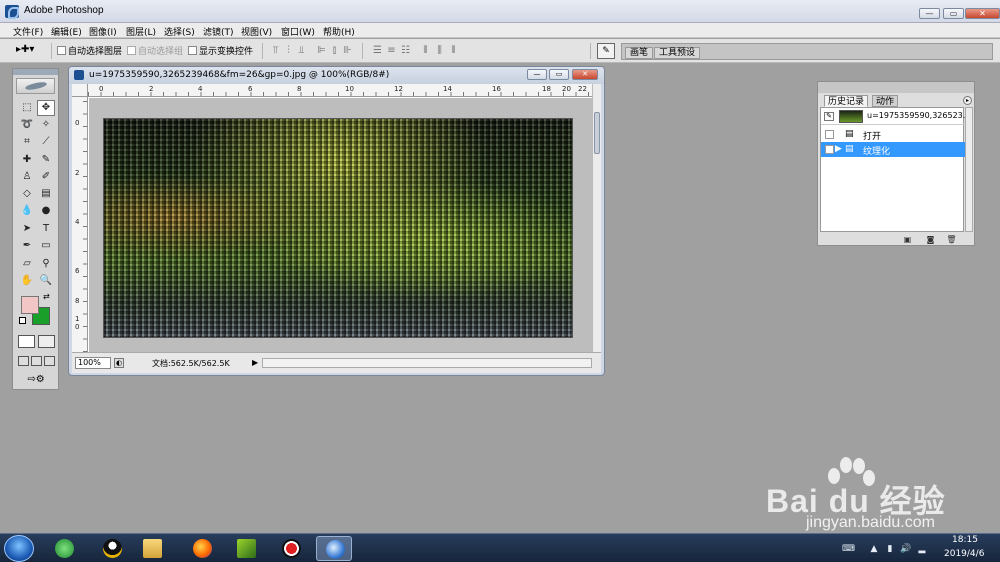  Describe the element at coordinates (46, 281) in the screenshot. I see `zoom-icon: 🔍` at that location.